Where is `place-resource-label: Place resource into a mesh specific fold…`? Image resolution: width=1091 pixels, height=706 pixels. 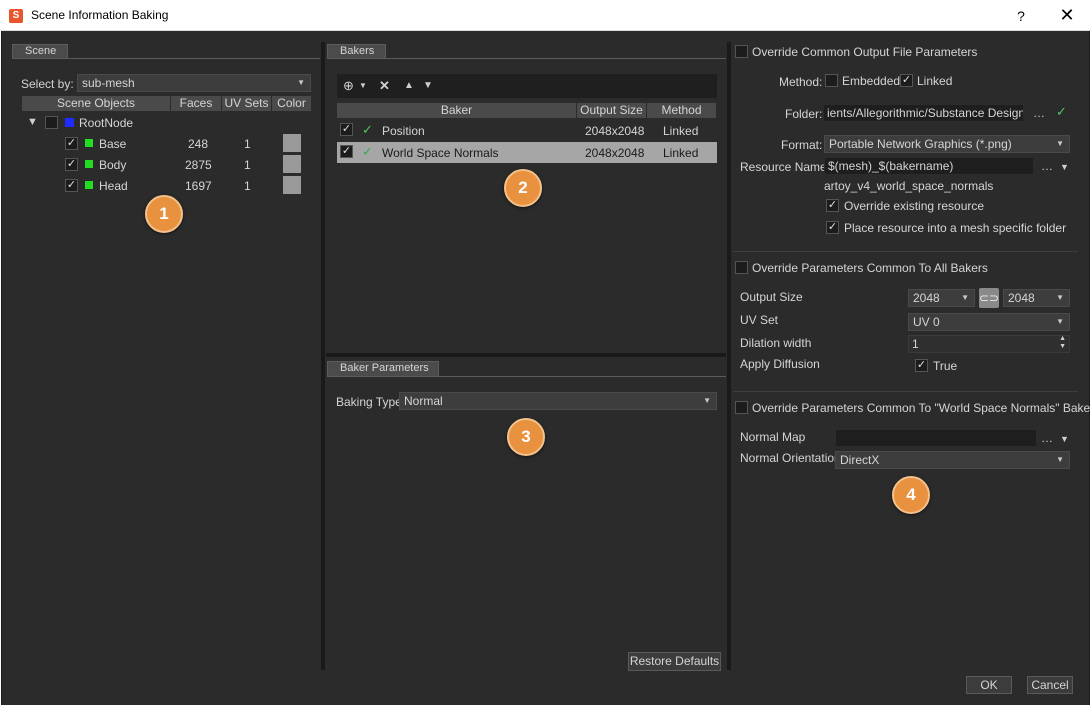 place-resource-label: Place resource into a mesh specific fold… is located at coordinates (955, 228).